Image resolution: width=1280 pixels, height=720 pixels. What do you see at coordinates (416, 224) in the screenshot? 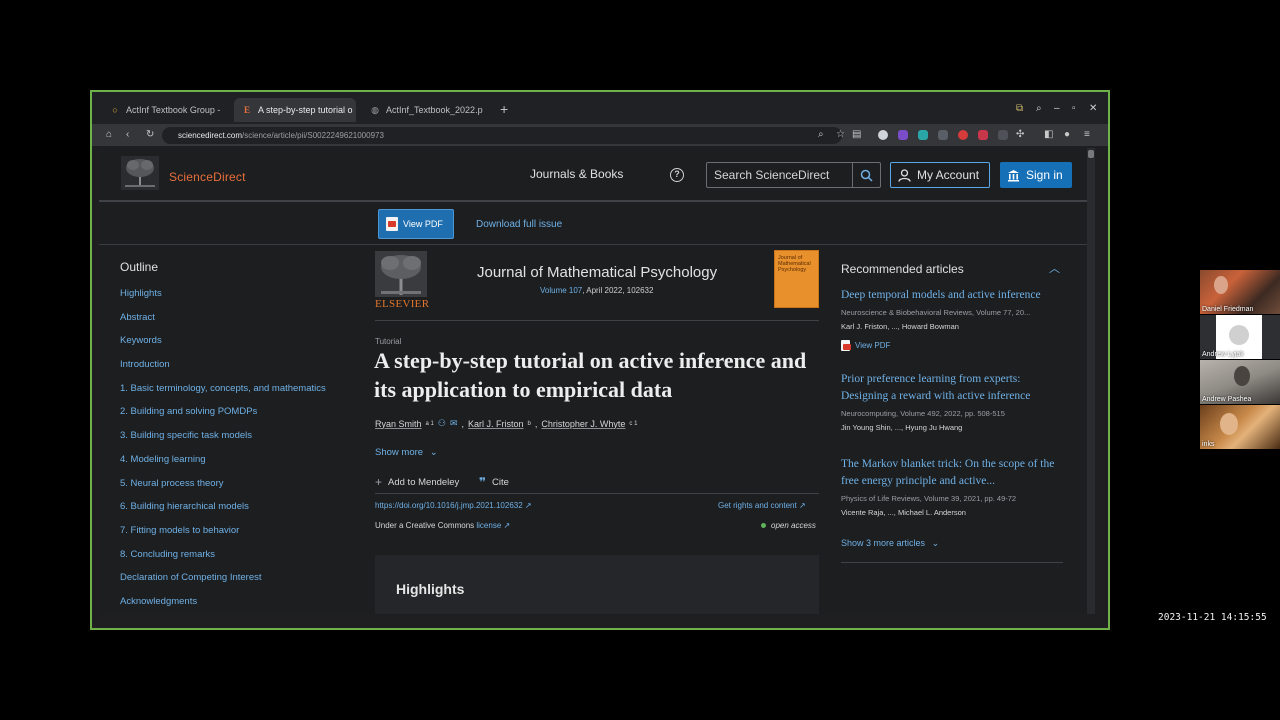
I see `view-pdf-button: View PDF` at bounding box center [416, 224].